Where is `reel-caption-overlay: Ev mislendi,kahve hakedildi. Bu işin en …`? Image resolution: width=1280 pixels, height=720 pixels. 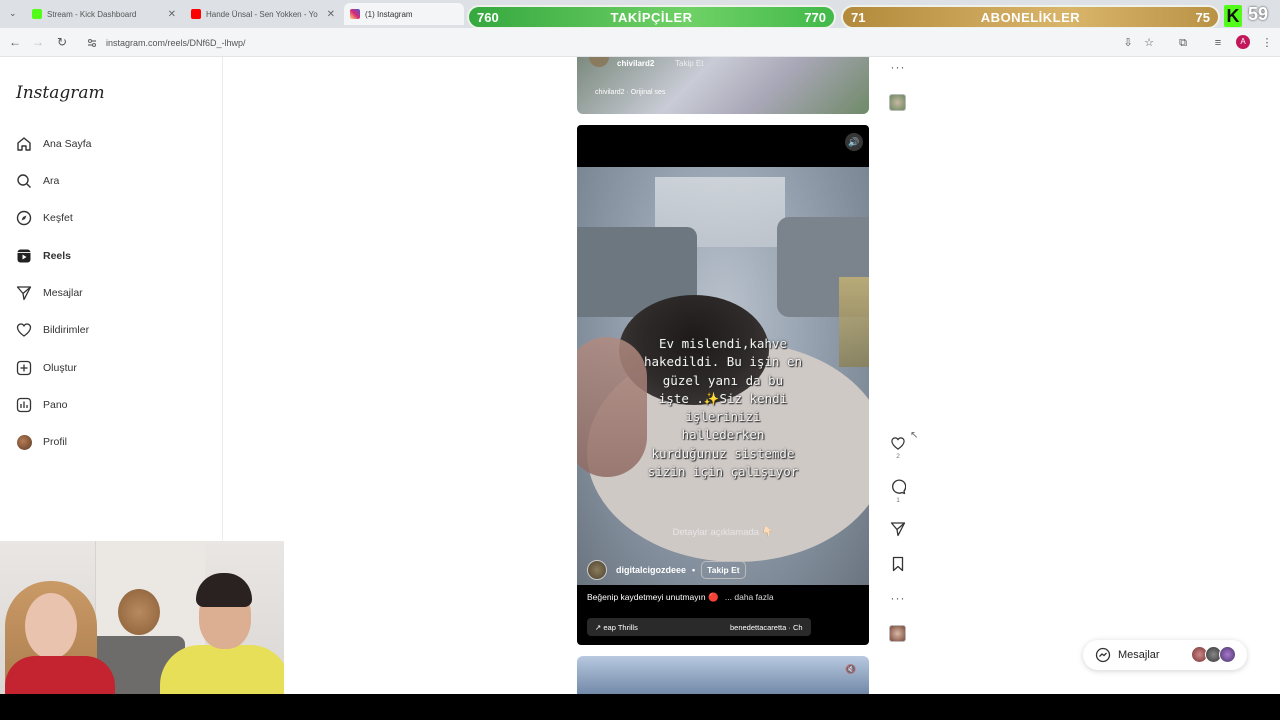 reel-caption-overlay: Ev mislendi,kahve hakedildi. Bu işin en … is located at coordinates (723, 408).